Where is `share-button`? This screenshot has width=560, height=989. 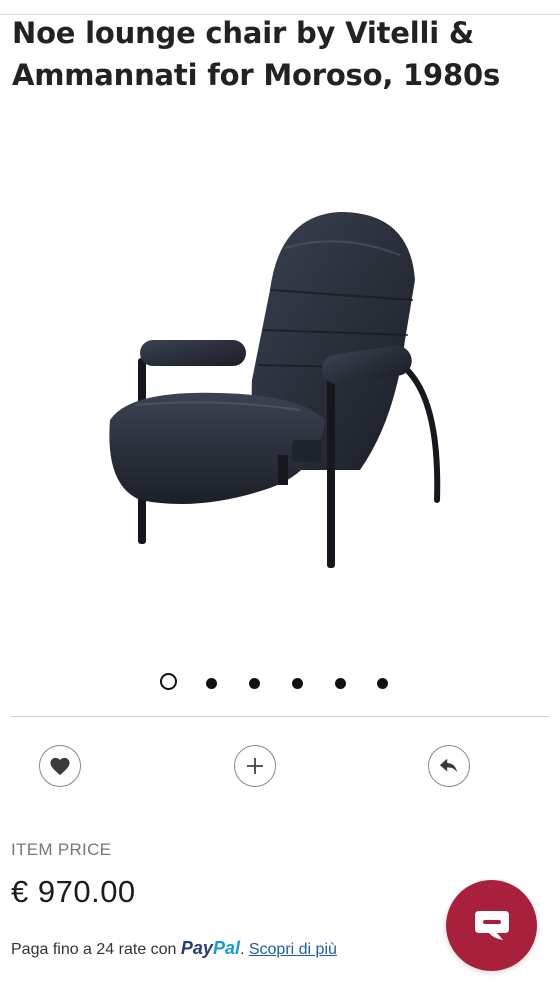 share-button is located at coordinates (449, 766).